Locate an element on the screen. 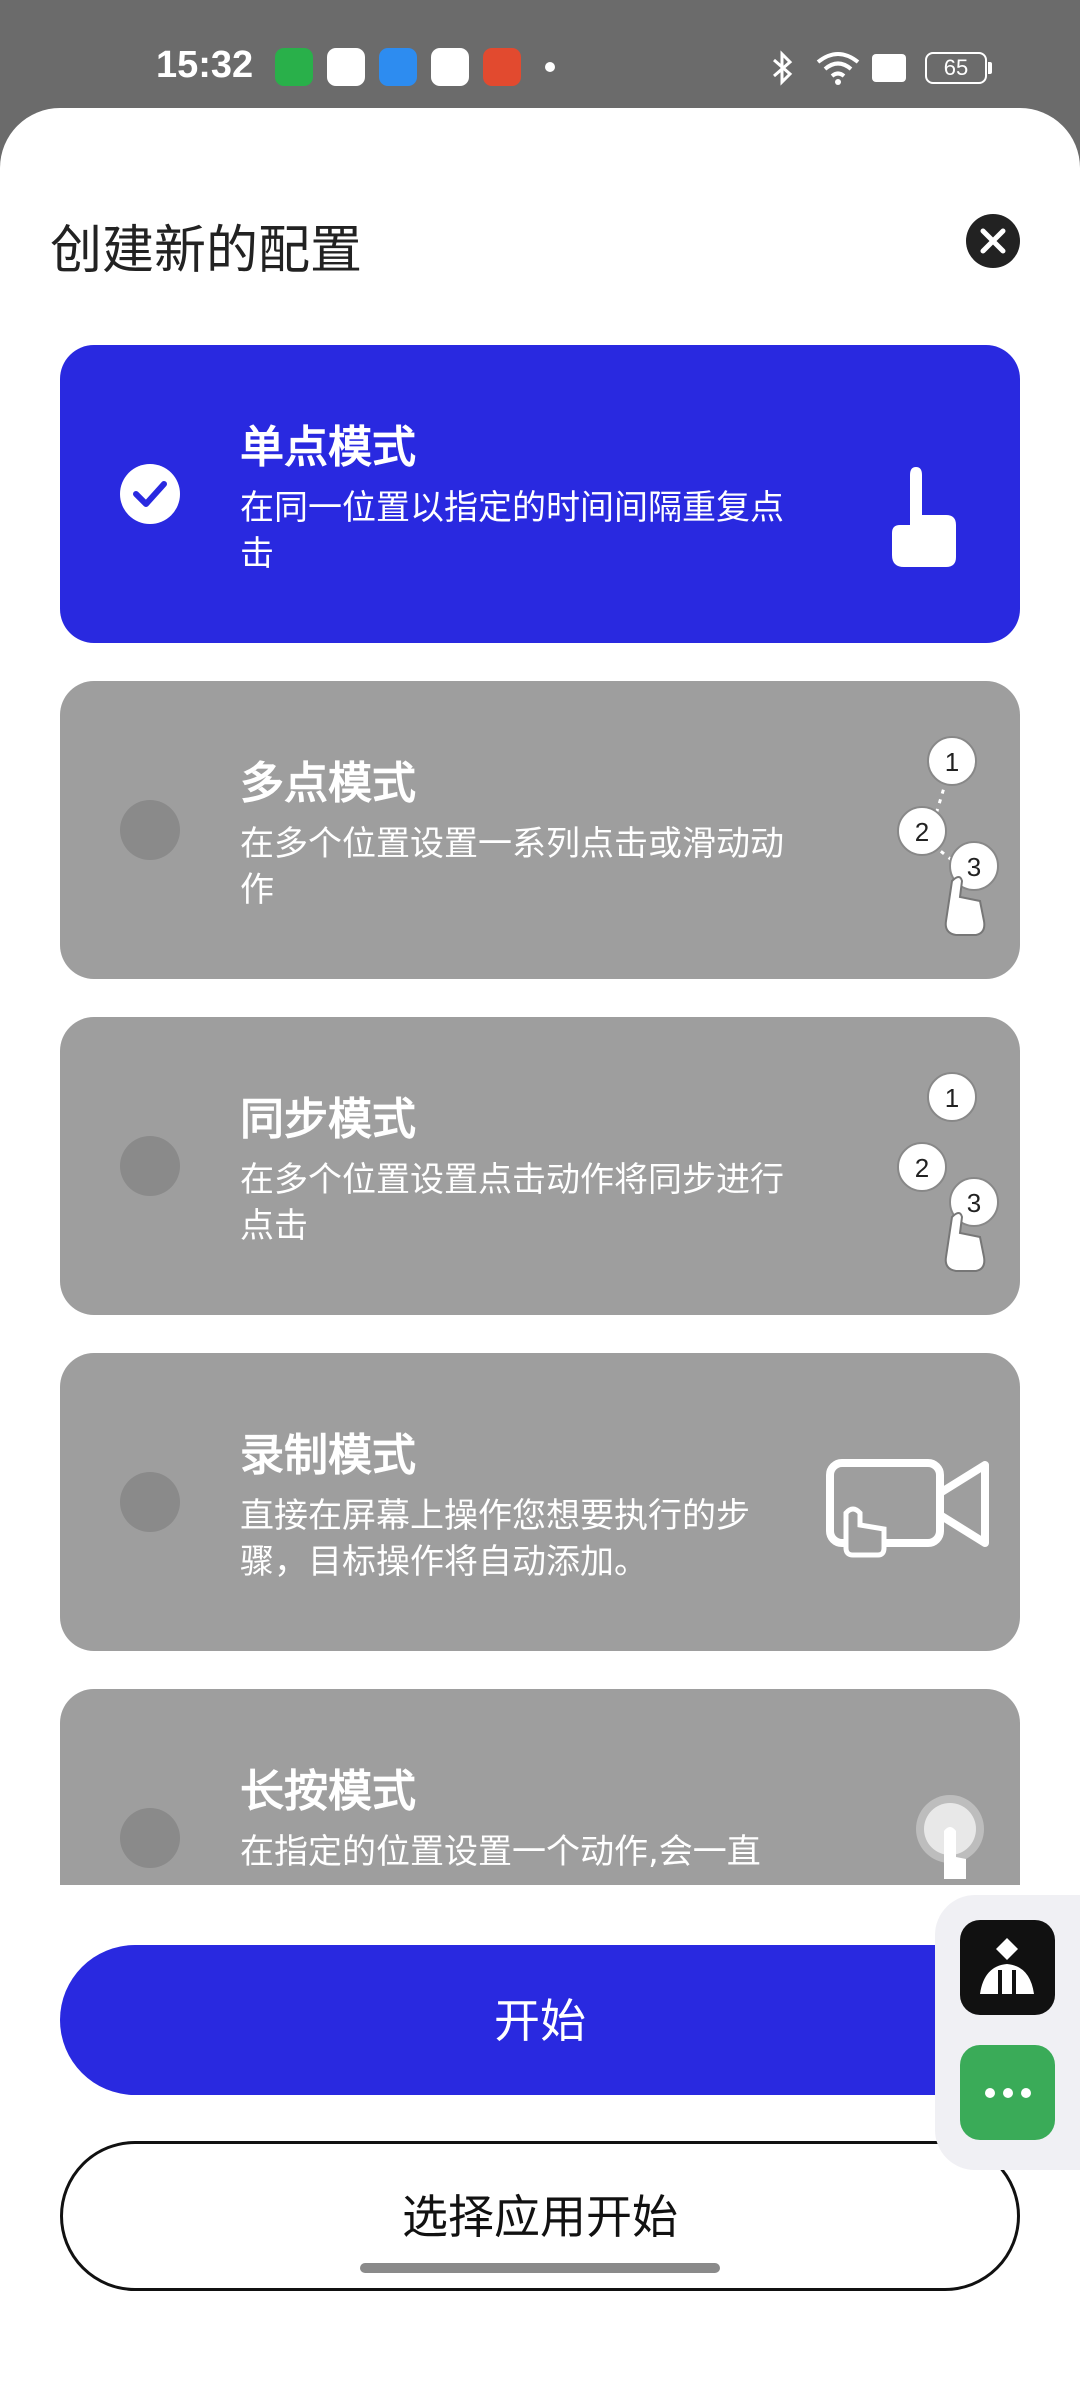 Image resolution: width=1080 pixels, height=2400 pixels. mode-card-multi-tap: 多点模式 在多个位置设置一系列点击或滑动动作 1 2 3 is located at coordinates (540, 830).